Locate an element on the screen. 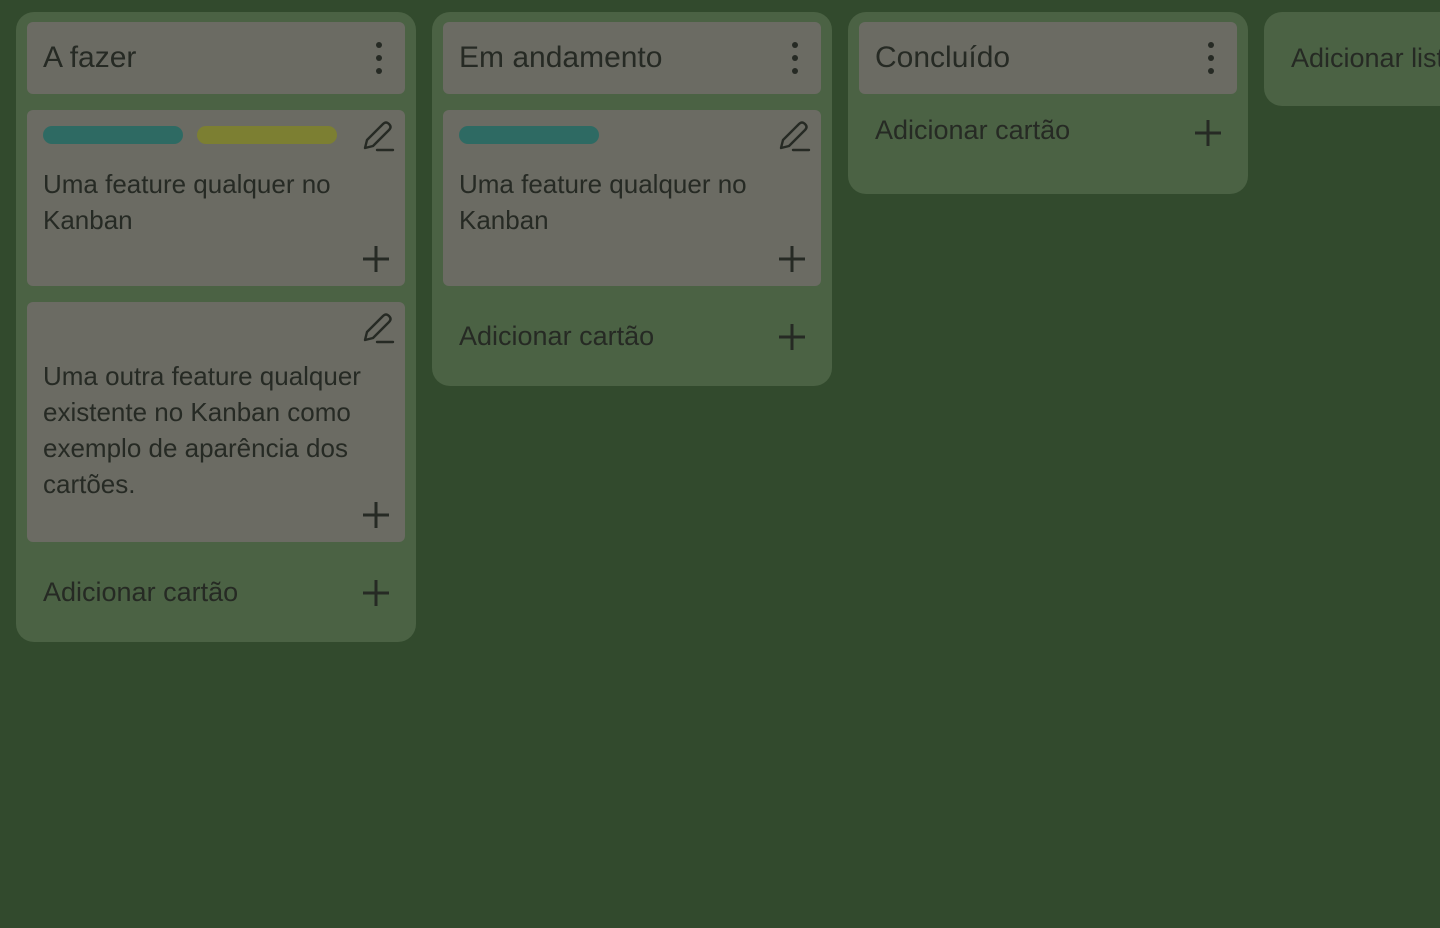 The width and height of the screenshot is (1440, 928). list-header: A fazer is located at coordinates (216, 58).